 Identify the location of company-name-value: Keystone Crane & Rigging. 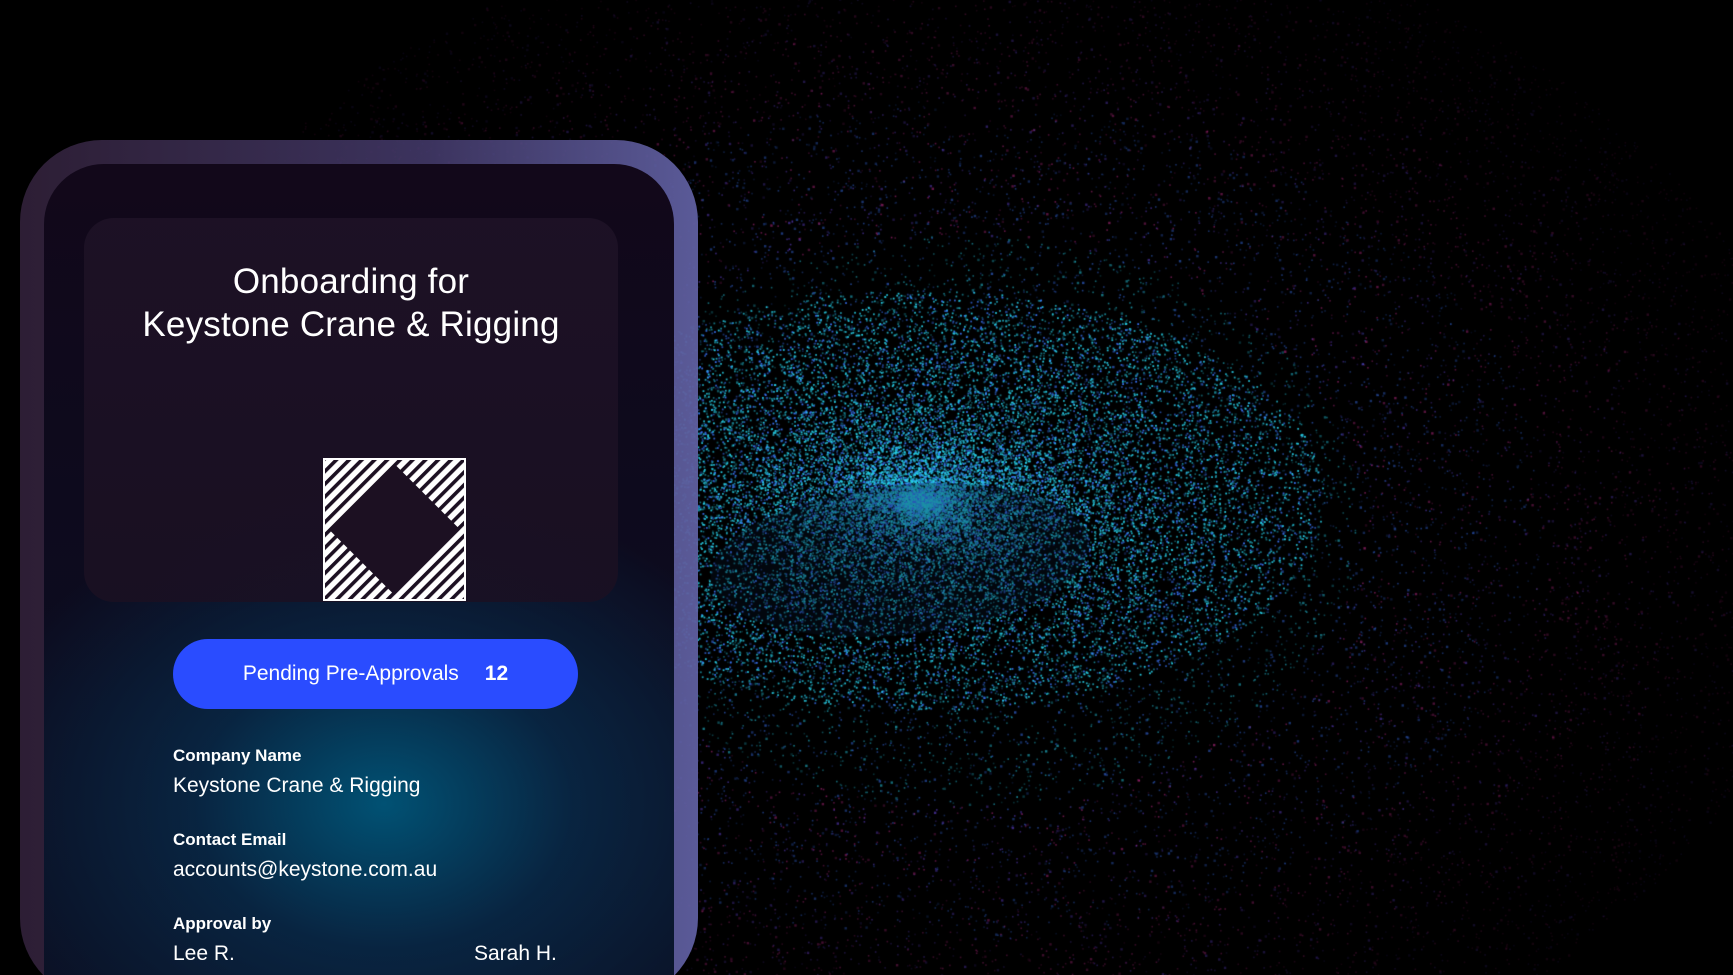
(297, 785).